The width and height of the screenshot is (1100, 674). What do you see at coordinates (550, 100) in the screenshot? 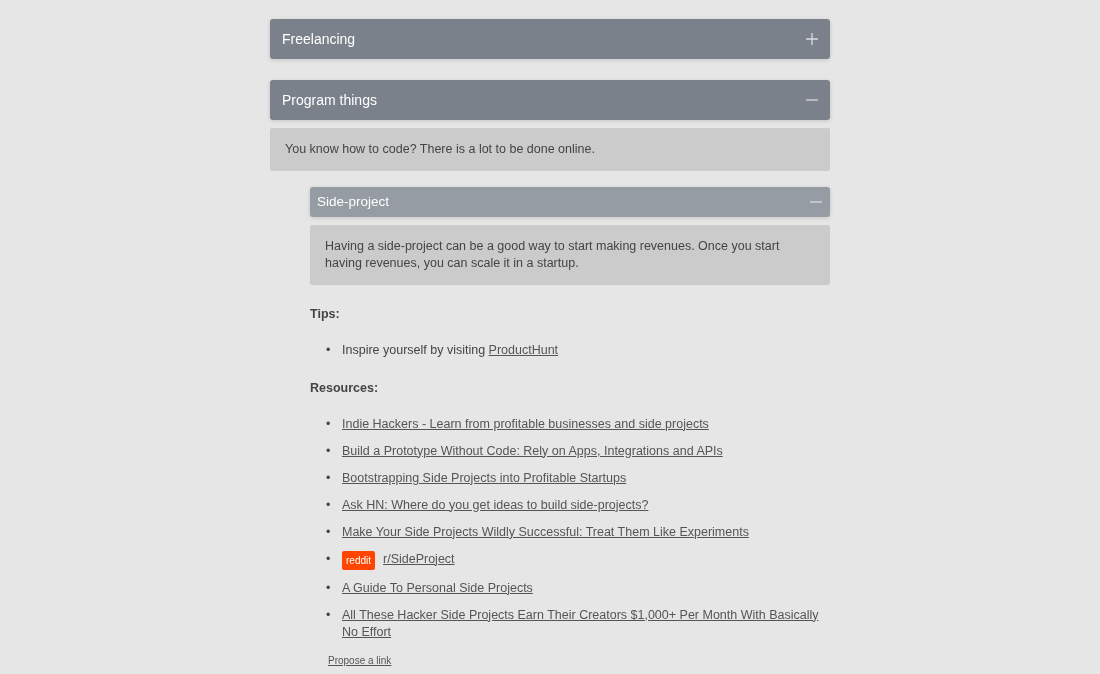
I see `accordion-header: Program things` at bounding box center [550, 100].